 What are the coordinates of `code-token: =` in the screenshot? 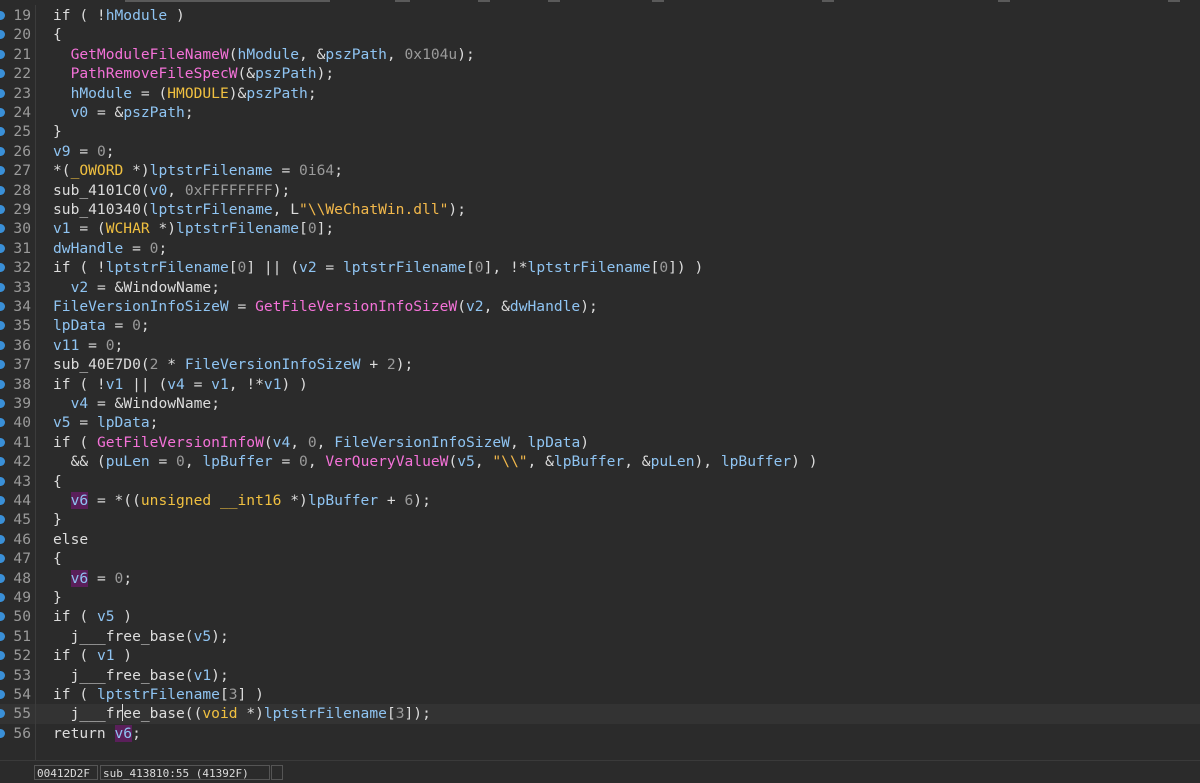 It's located at (329, 268).